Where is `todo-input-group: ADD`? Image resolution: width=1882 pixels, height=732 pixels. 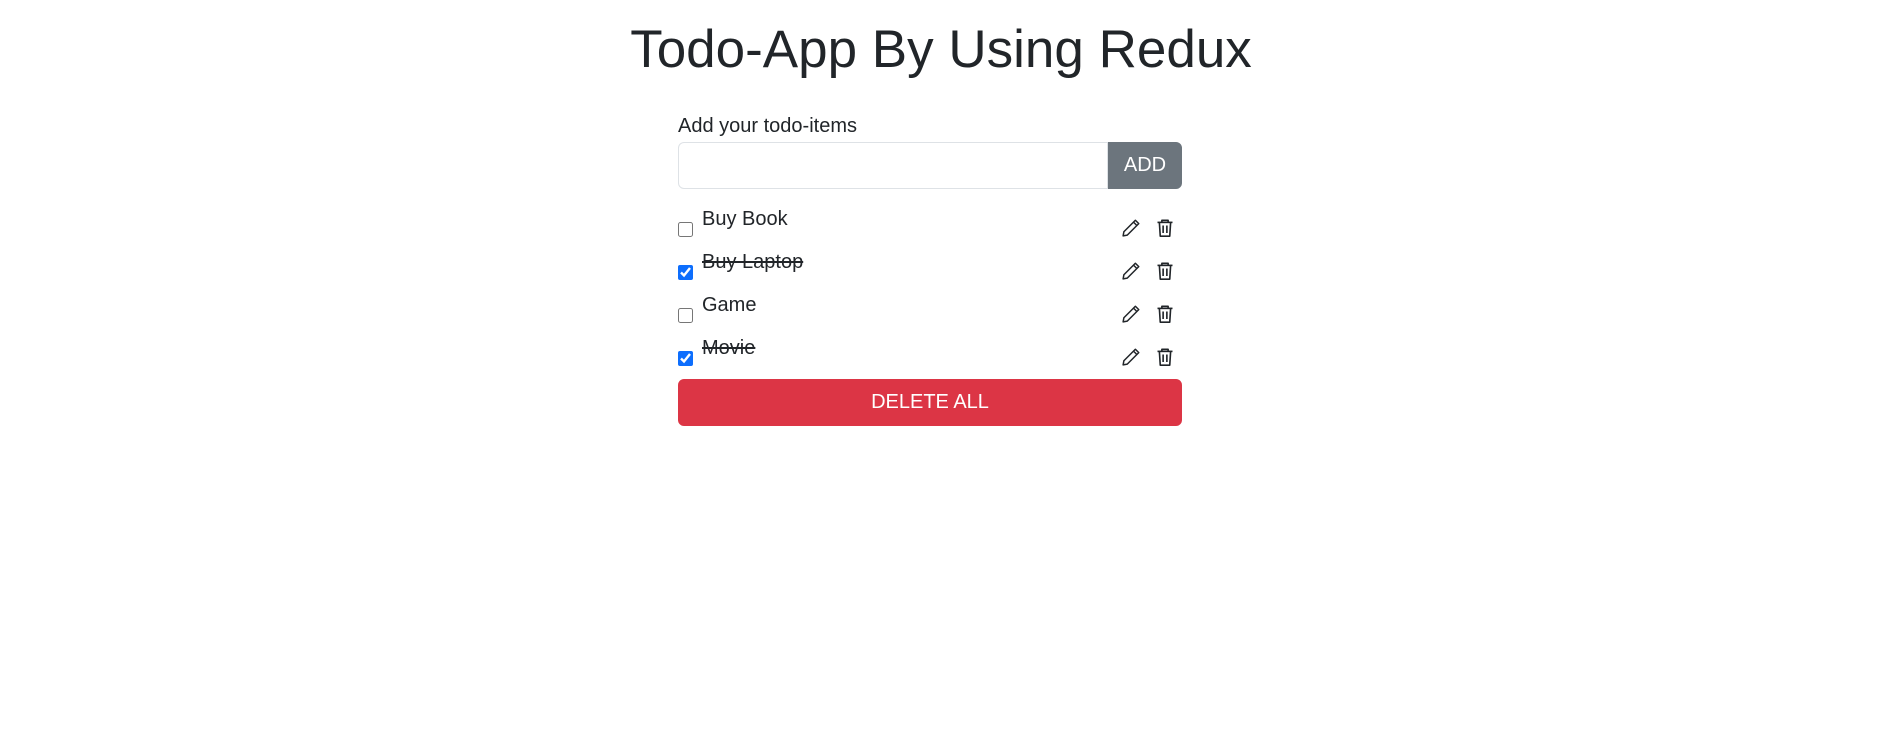
todo-input-group: ADD is located at coordinates (930, 165).